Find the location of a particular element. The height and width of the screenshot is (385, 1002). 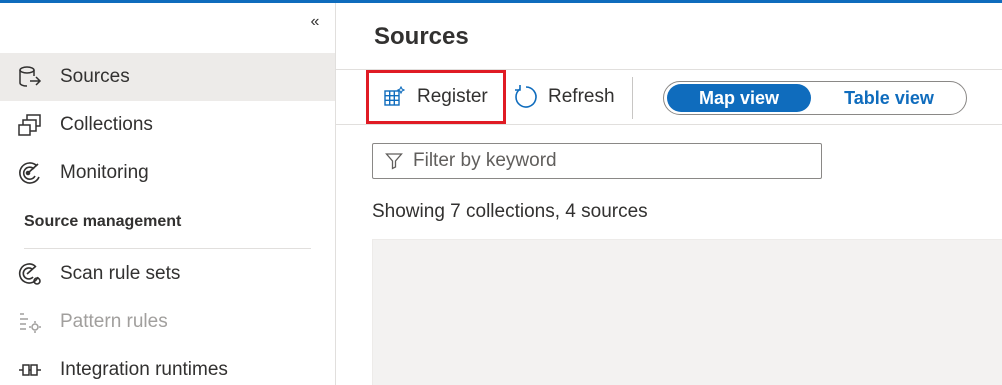

map-view-option: Map view is located at coordinates (739, 98).